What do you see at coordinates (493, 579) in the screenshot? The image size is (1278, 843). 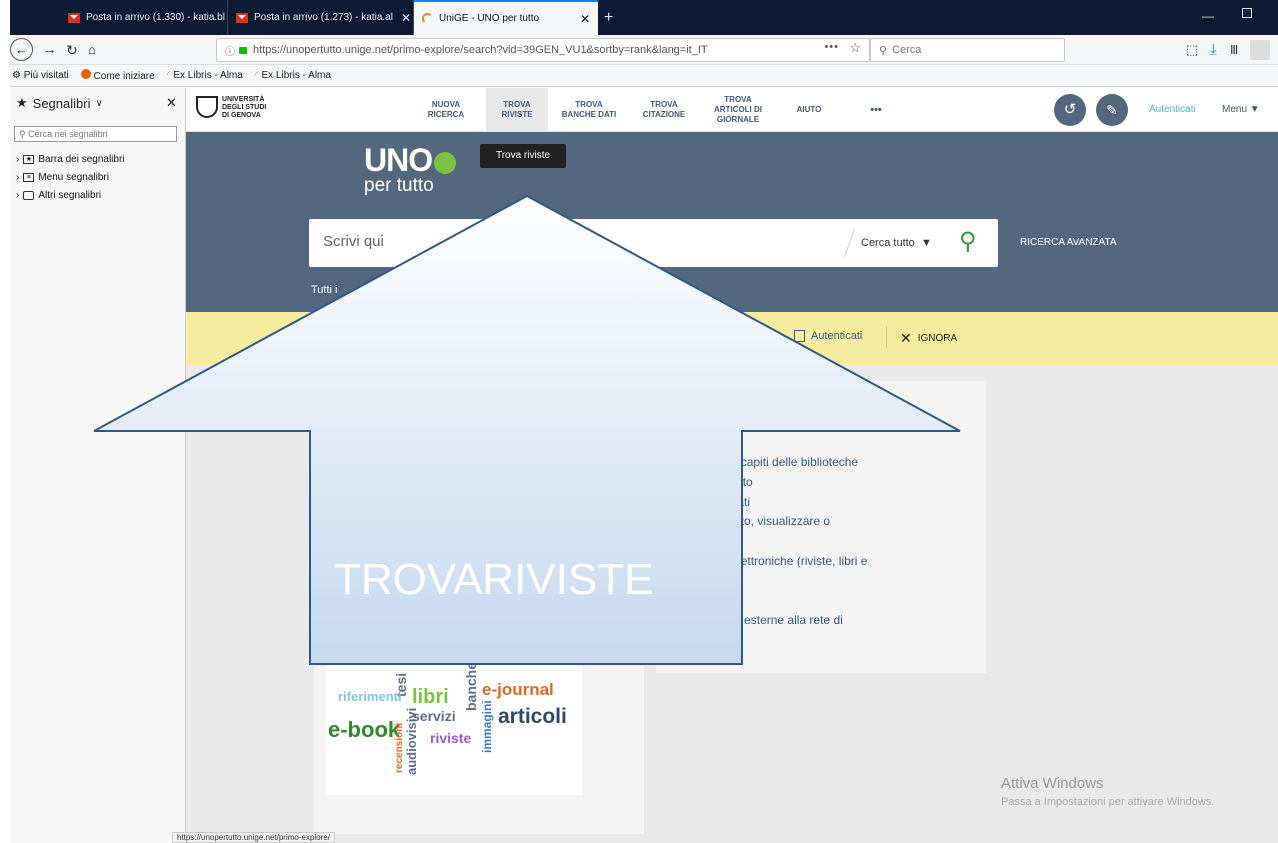 I see `overlay-label: TROVARIVISTE` at bounding box center [493, 579].